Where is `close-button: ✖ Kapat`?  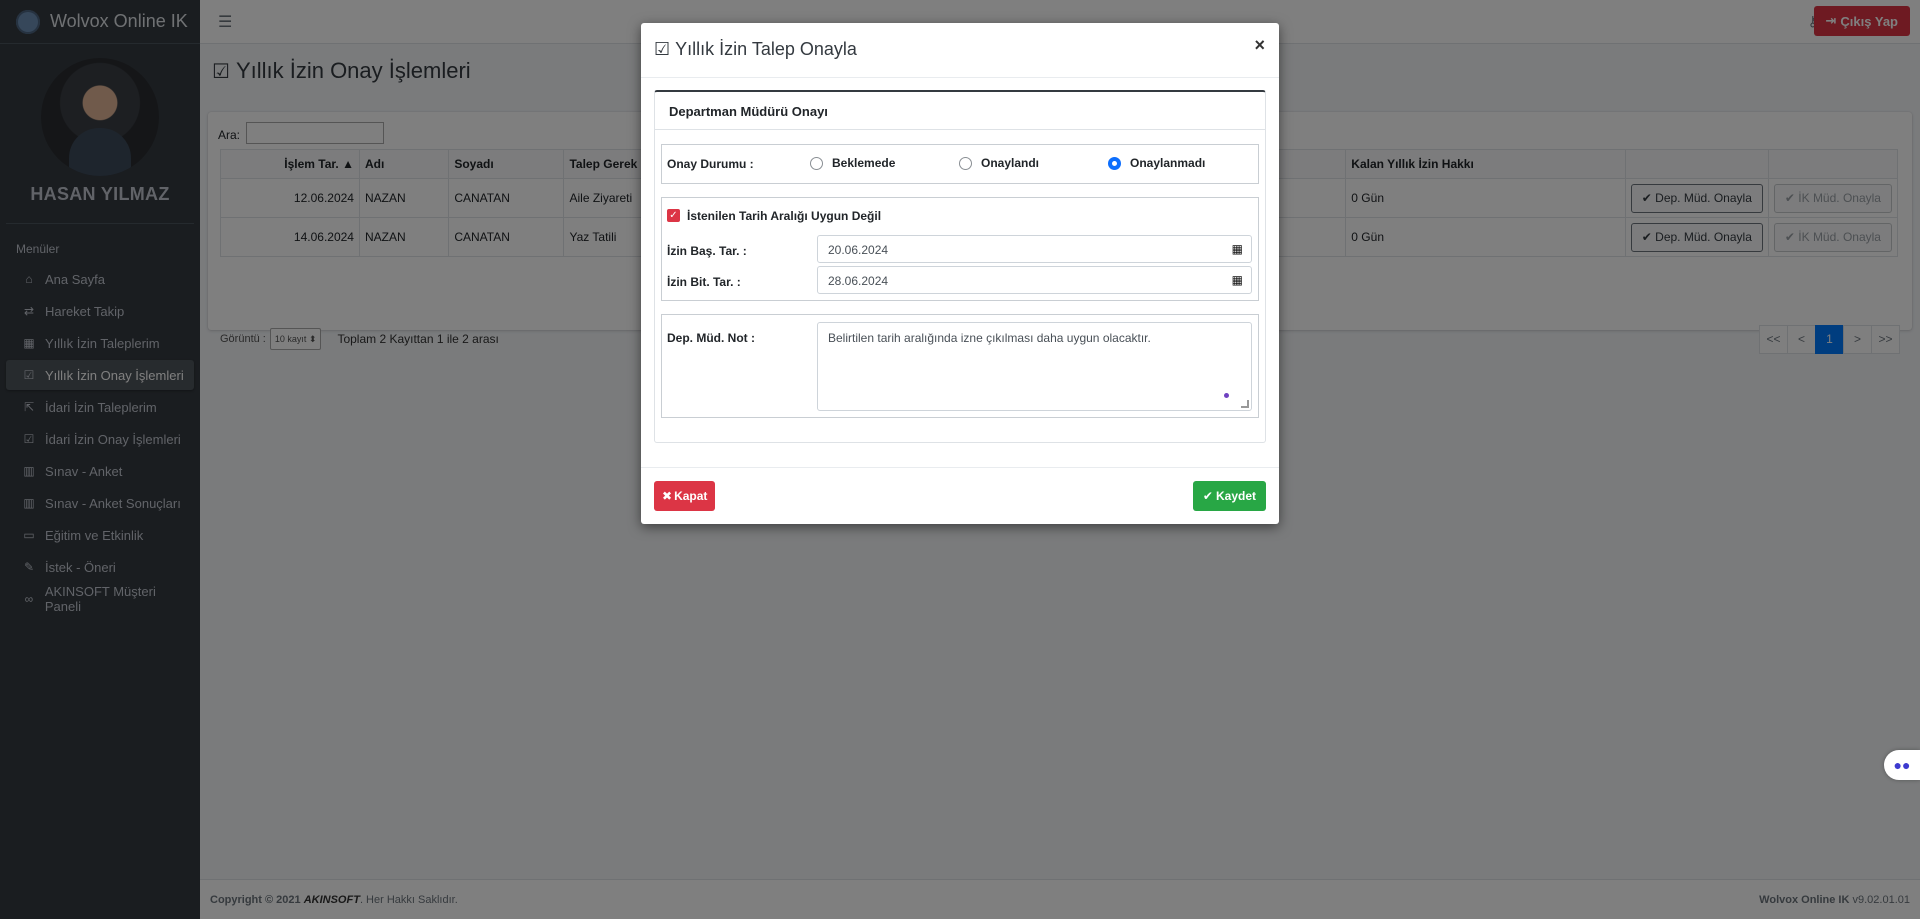 close-button: ✖ Kapat is located at coordinates (685, 496).